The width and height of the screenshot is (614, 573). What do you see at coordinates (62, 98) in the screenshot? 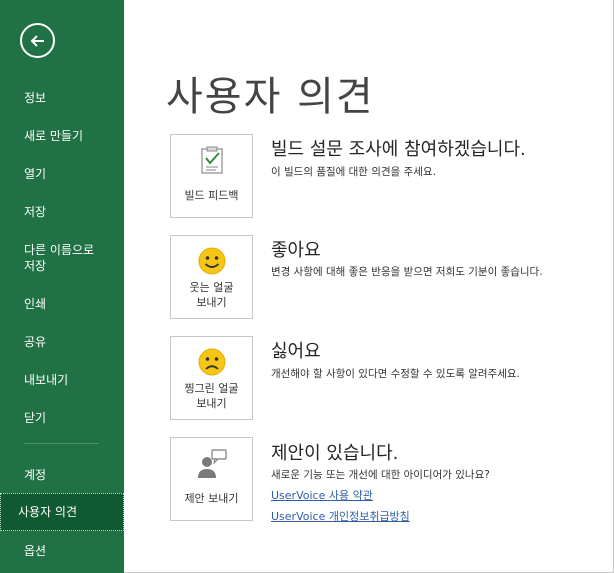
I see `sidebar-item-info: 정보` at bounding box center [62, 98].